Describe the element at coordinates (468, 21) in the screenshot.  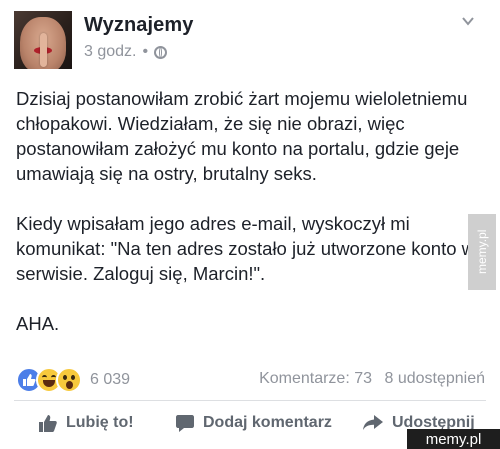
I see `chevron-down-icon` at that location.